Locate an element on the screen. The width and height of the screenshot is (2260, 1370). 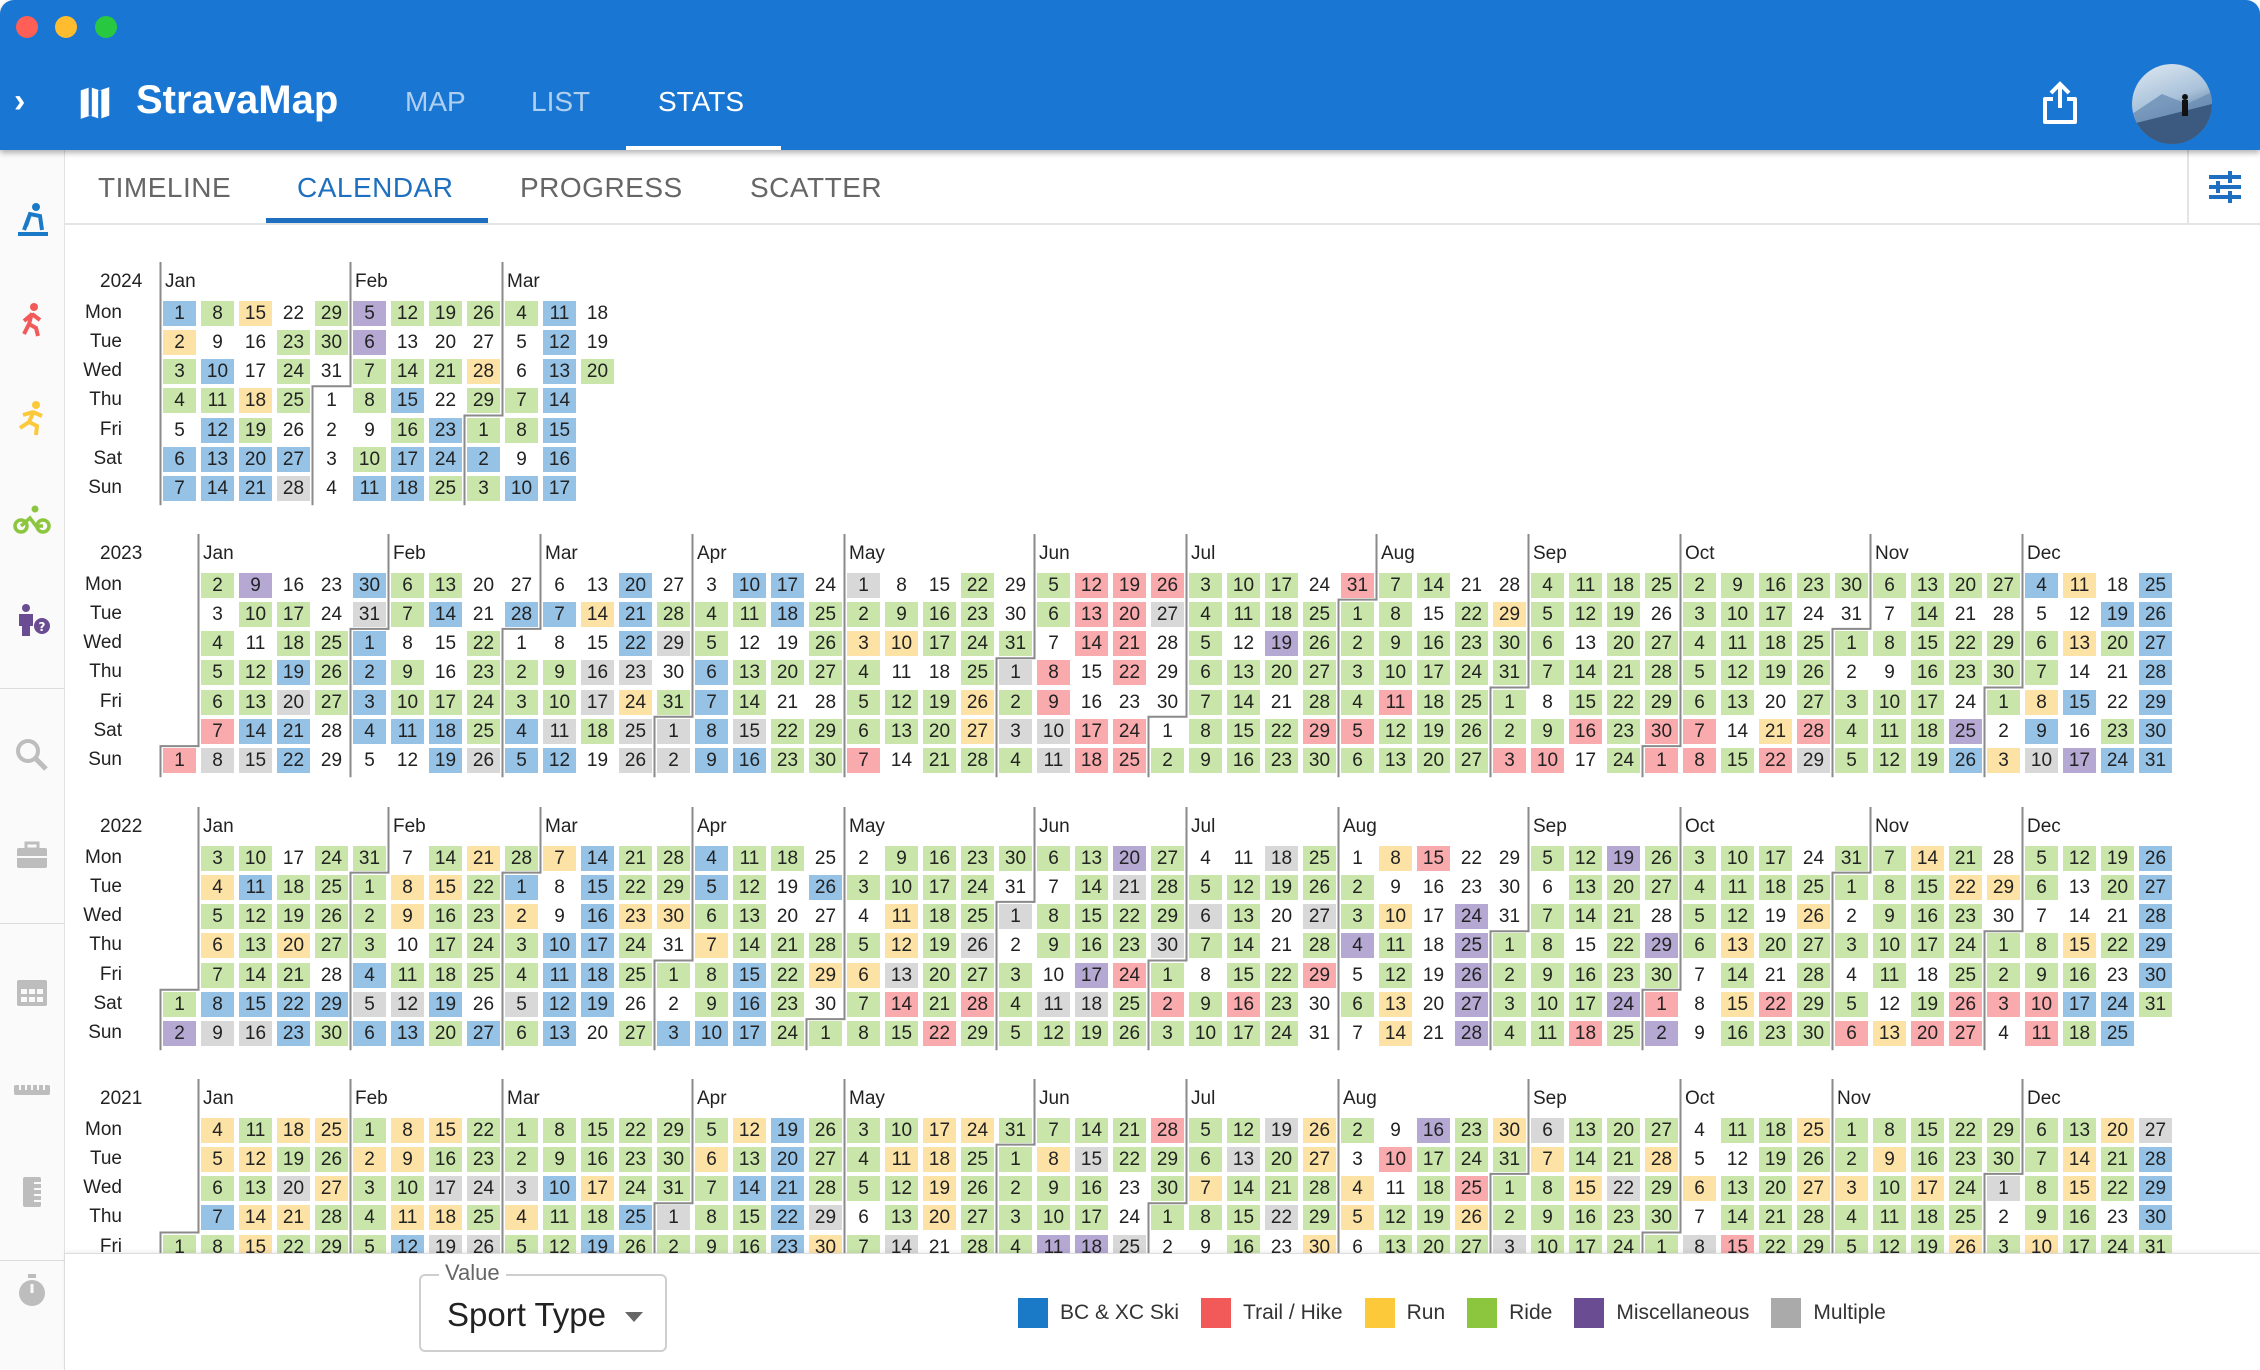
chevron-right-icon: › is located at coordinates (19, 101).